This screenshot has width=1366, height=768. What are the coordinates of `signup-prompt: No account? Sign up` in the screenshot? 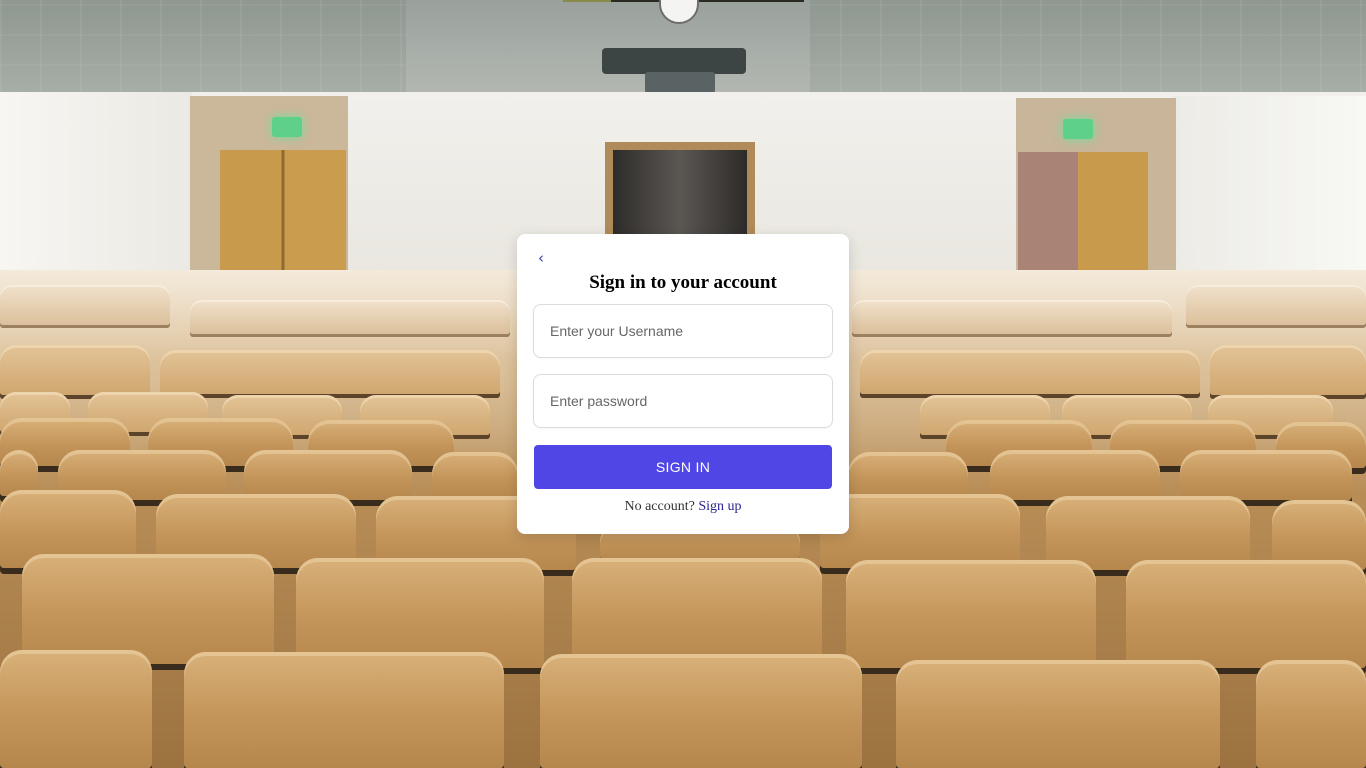 It's located at (683, 507).